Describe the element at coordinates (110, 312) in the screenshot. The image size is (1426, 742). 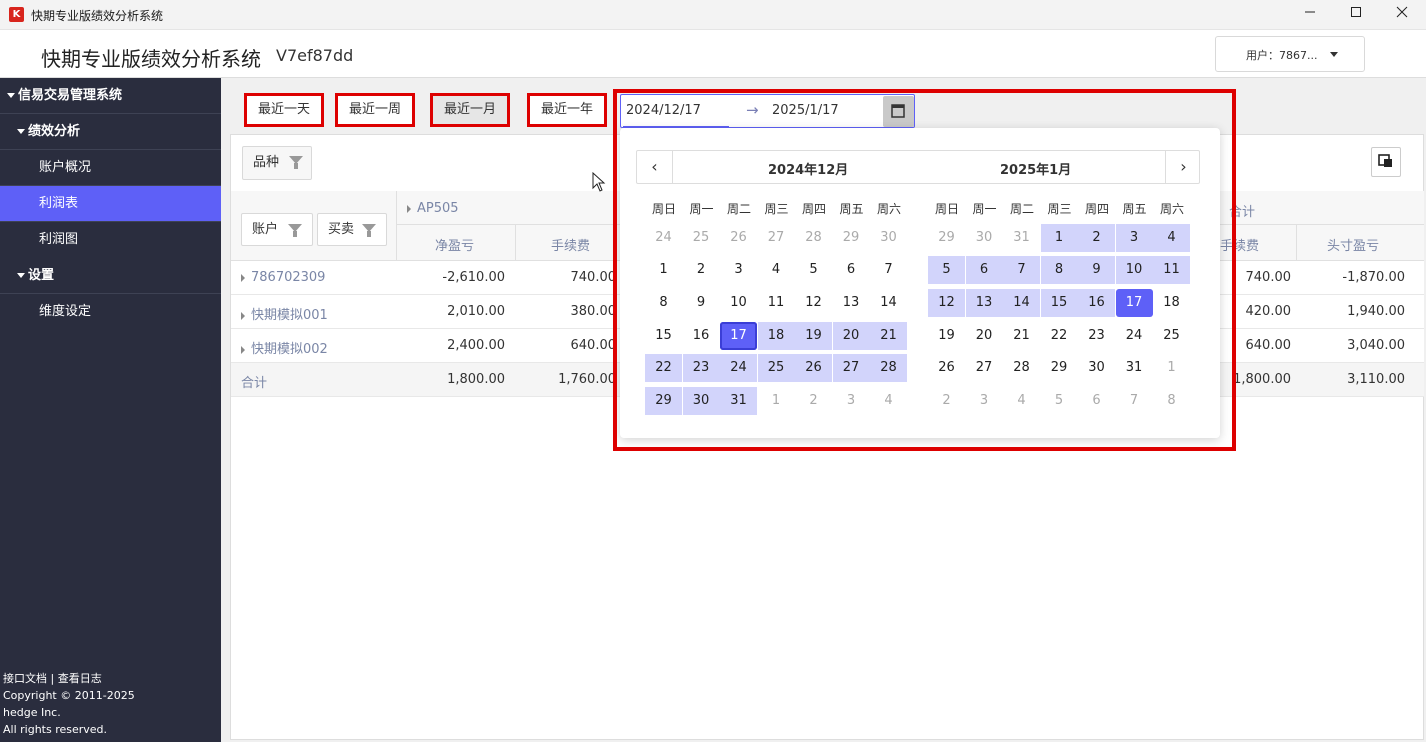
I see `sidebar-item-dimension-settings: 维度设定` at that location.